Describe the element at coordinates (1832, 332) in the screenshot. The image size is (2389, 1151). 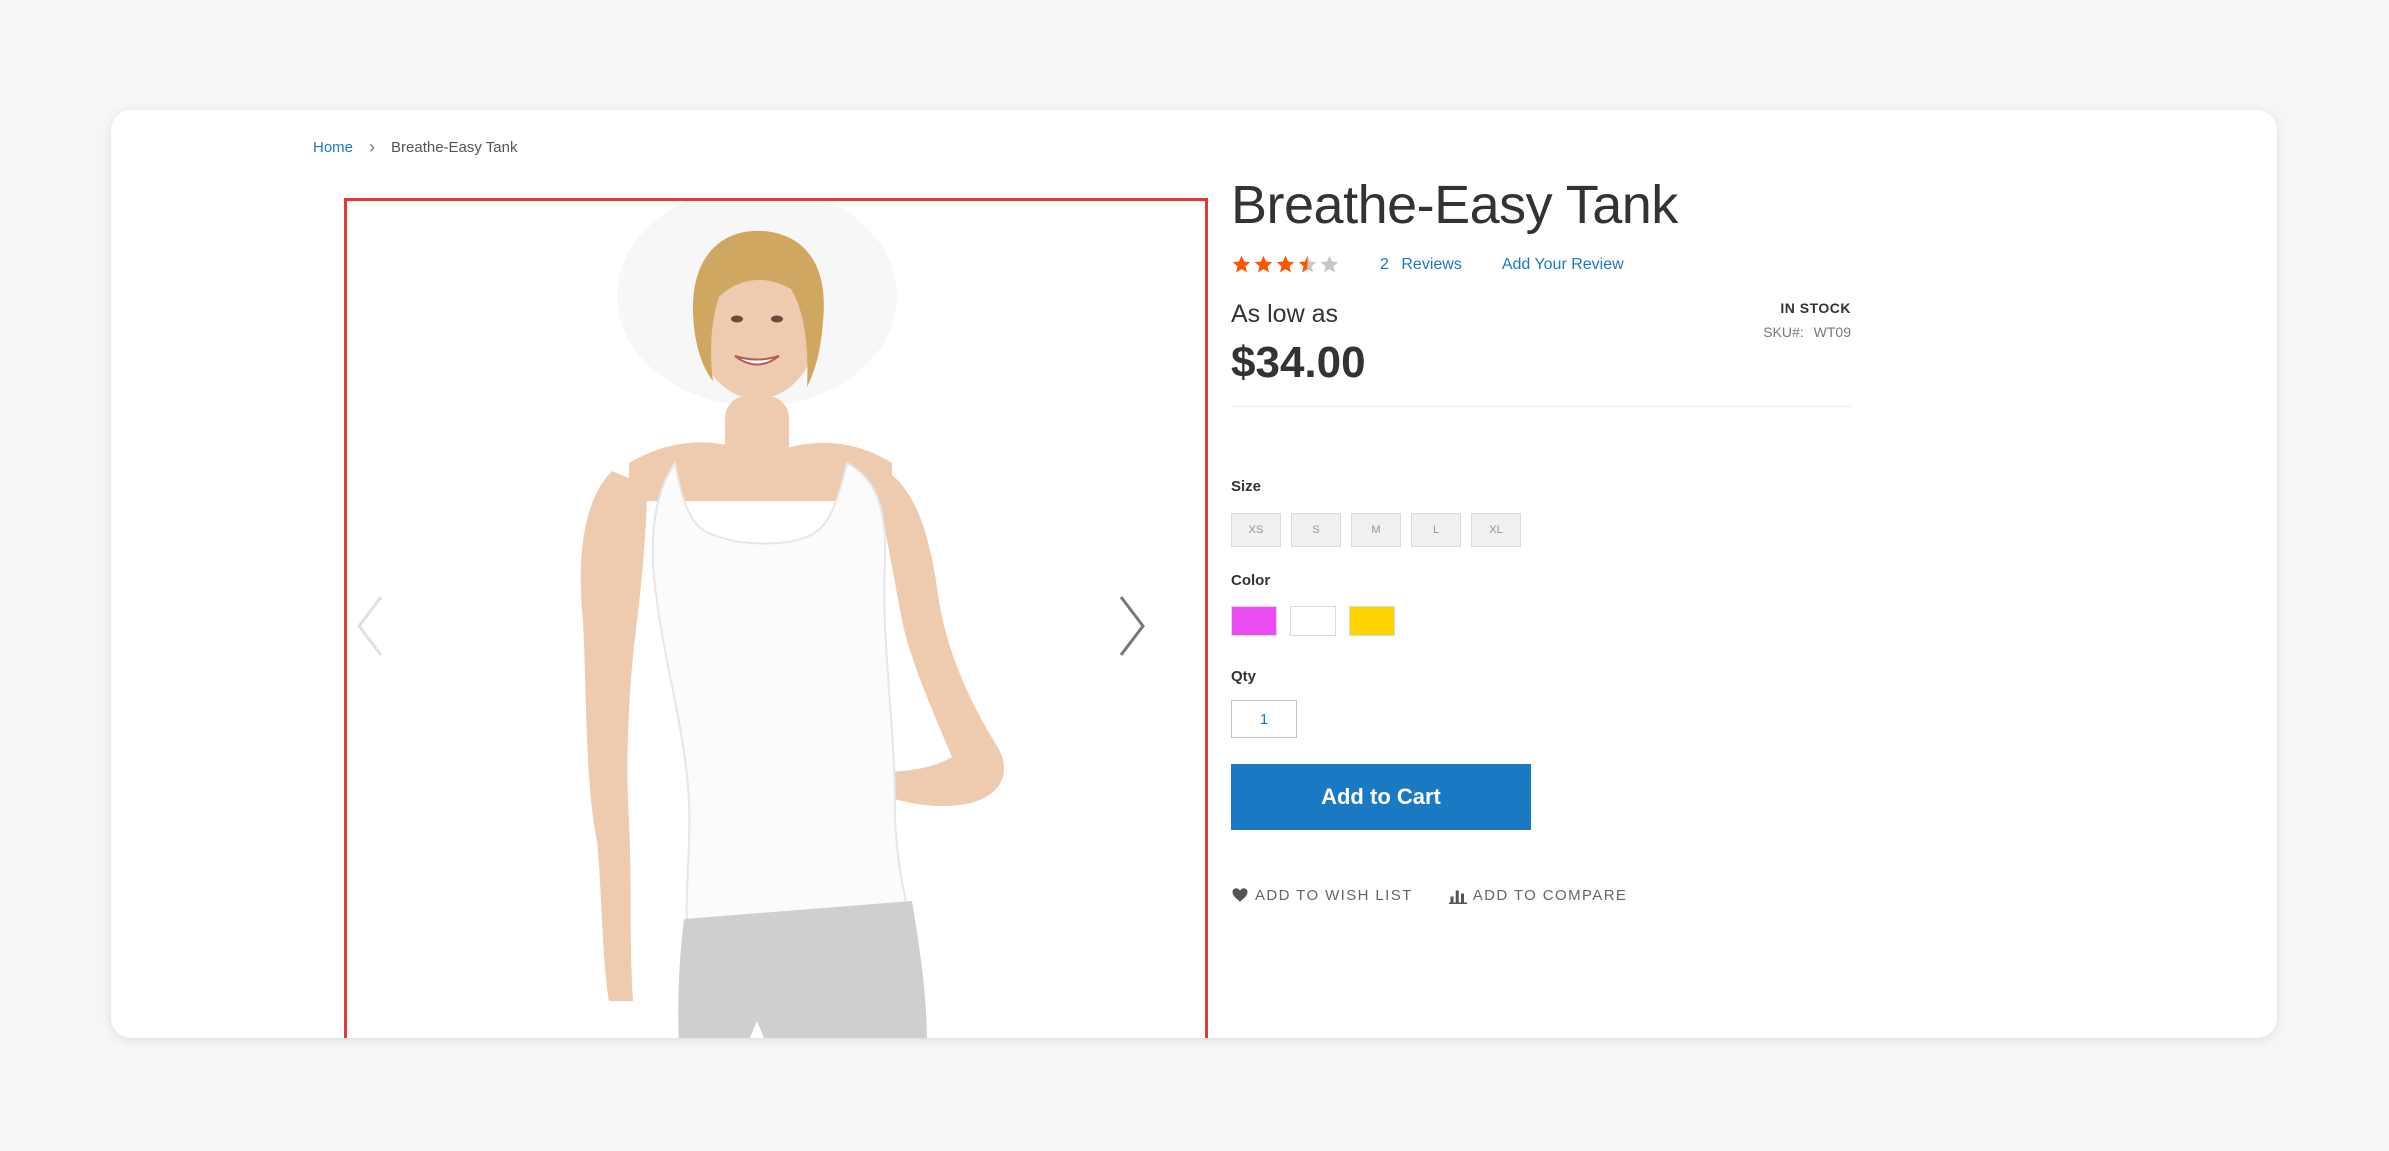
I see `sku-value: WT09` at that location.